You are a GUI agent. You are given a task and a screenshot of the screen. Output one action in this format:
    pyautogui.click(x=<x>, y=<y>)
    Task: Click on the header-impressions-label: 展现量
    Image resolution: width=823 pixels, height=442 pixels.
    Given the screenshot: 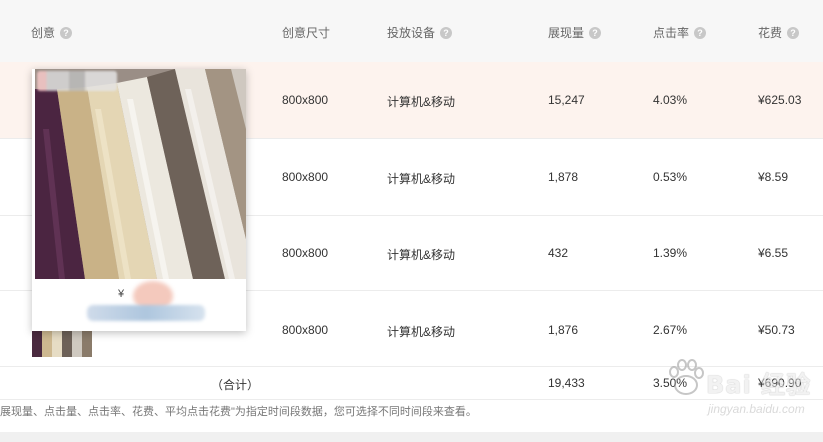 What is the action you would take?
    pyautogui.click(x=566, y=33)
    